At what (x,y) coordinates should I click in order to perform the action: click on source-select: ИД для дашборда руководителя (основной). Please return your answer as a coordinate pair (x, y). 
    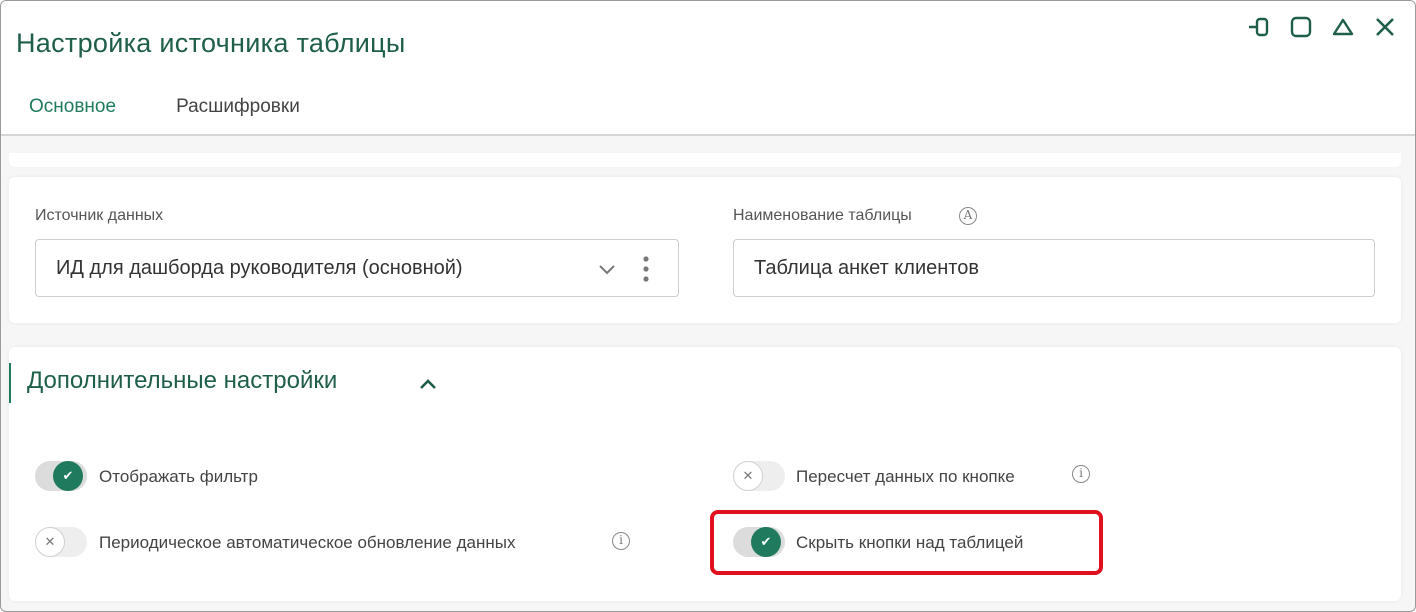
    Looking at the image, I should click on (357, 268).